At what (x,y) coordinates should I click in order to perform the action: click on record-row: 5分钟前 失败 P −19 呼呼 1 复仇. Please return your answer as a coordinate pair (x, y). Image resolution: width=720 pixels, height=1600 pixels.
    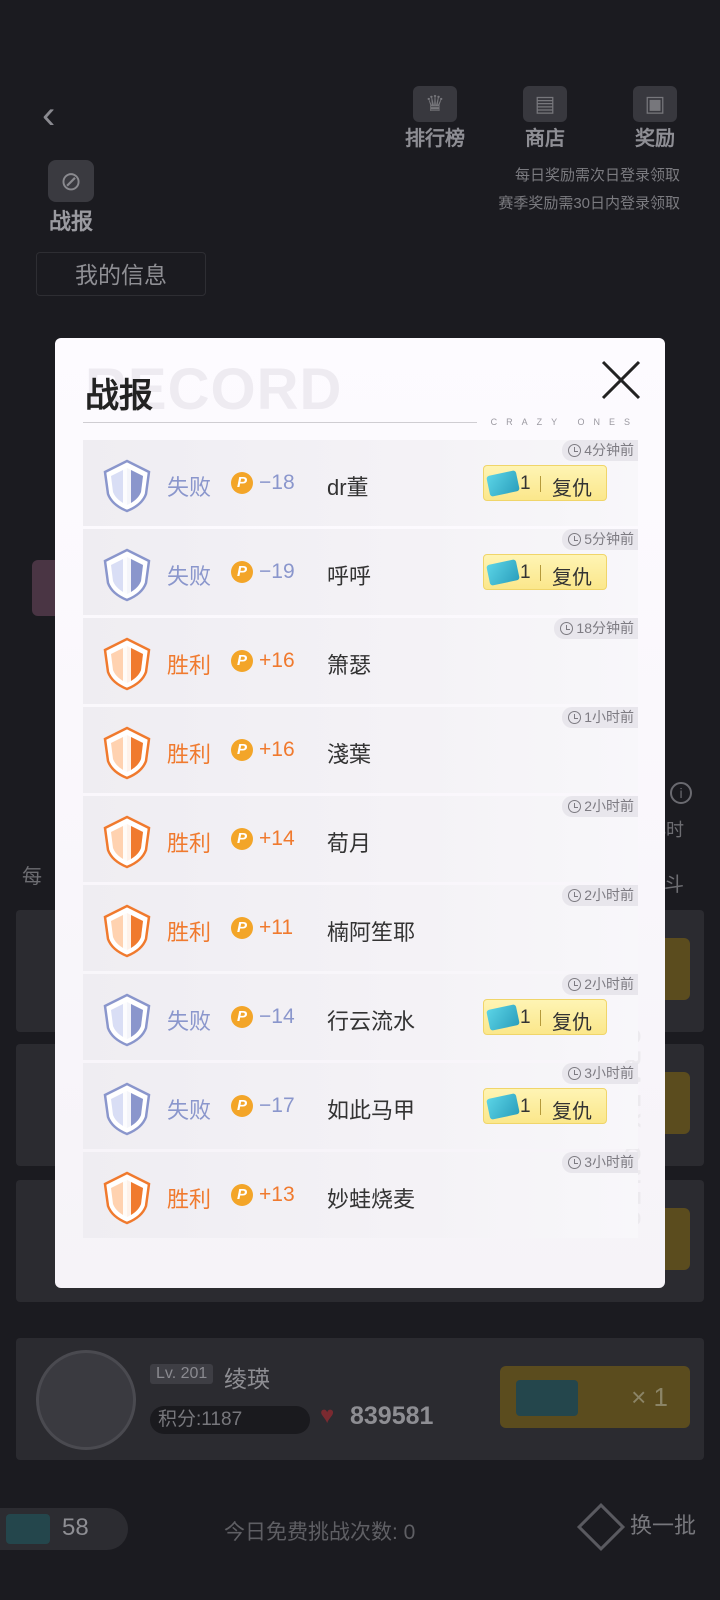
    Looking at the image, I should click on (360, 572).